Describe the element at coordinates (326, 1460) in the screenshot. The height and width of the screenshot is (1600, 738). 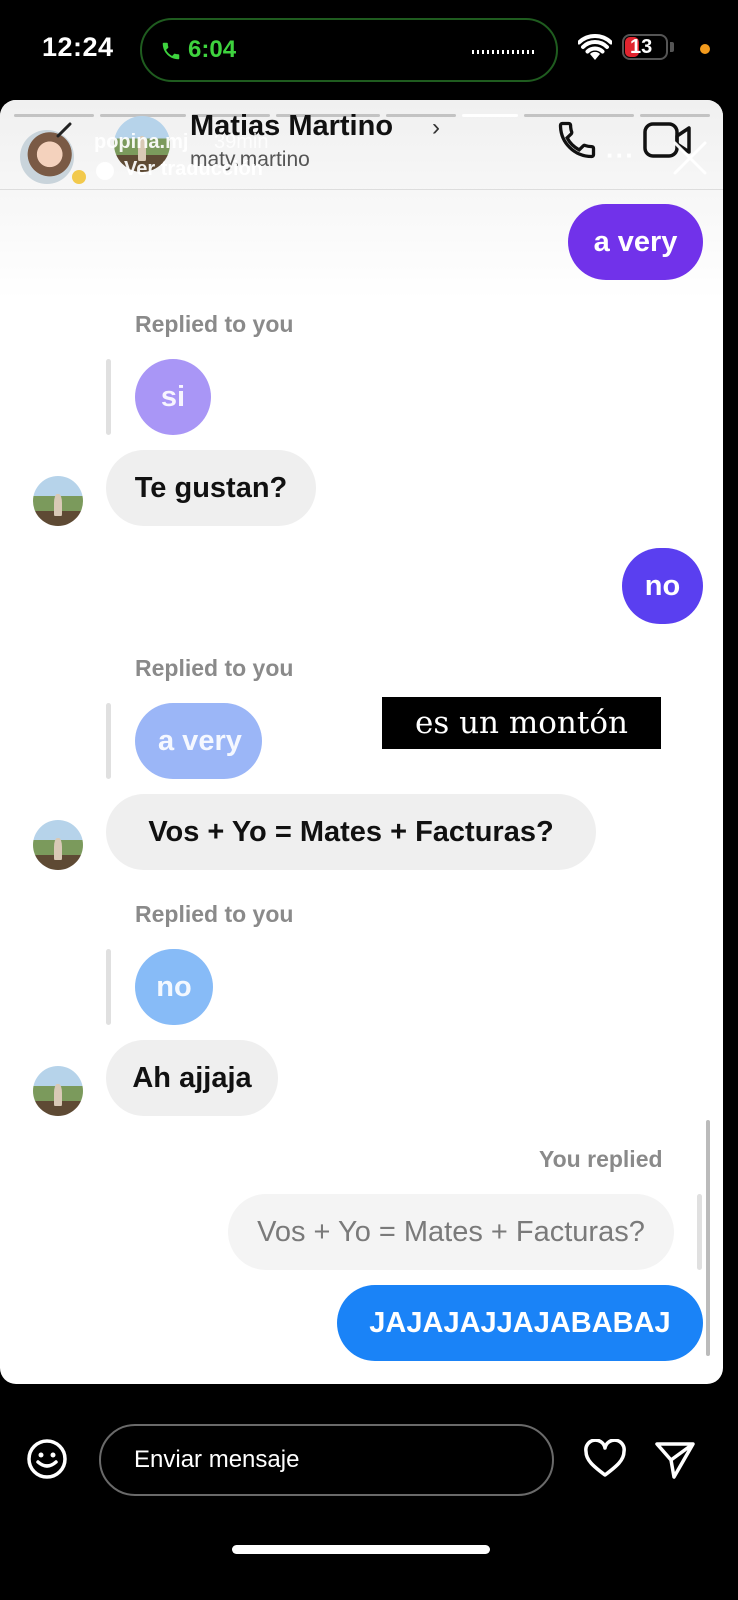
I see `message-input: Enviar mensaje` at that location.